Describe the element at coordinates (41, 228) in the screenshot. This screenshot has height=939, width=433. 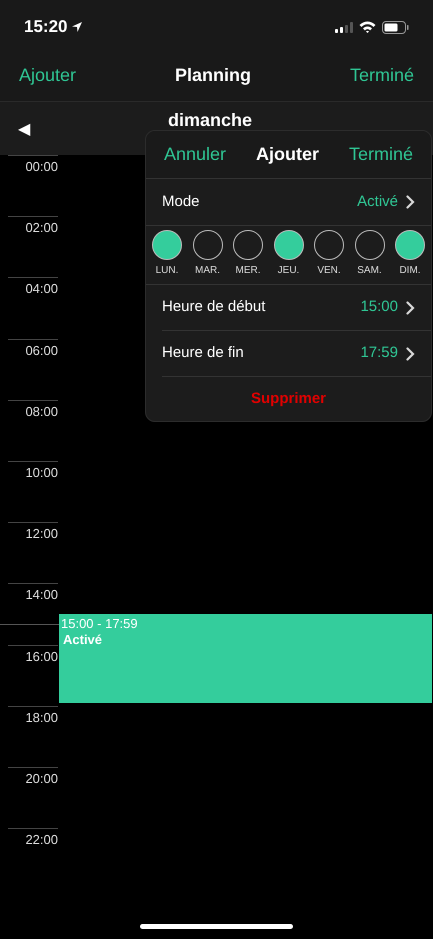
I see `hour-label: 02:00` at that location.